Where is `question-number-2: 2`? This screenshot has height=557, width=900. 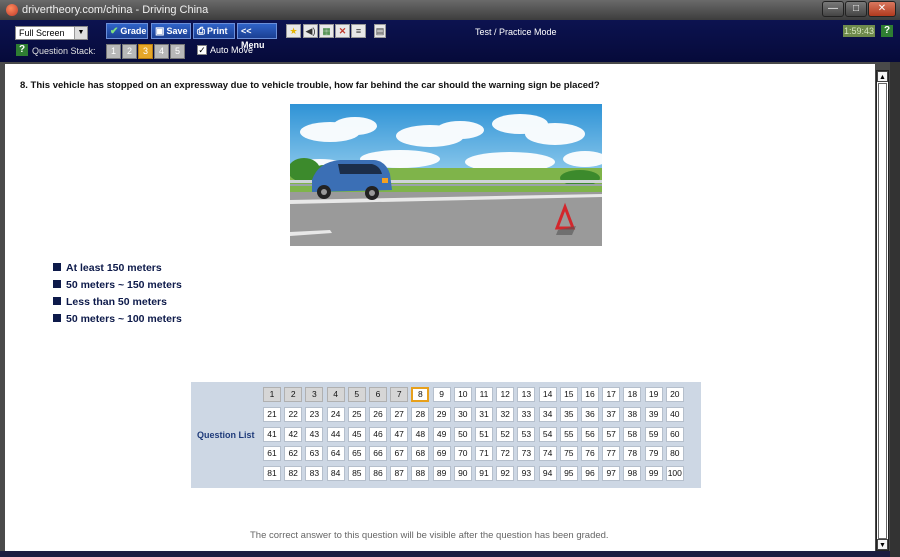
question-number-2: 2 is located at coordinates (293, 394).